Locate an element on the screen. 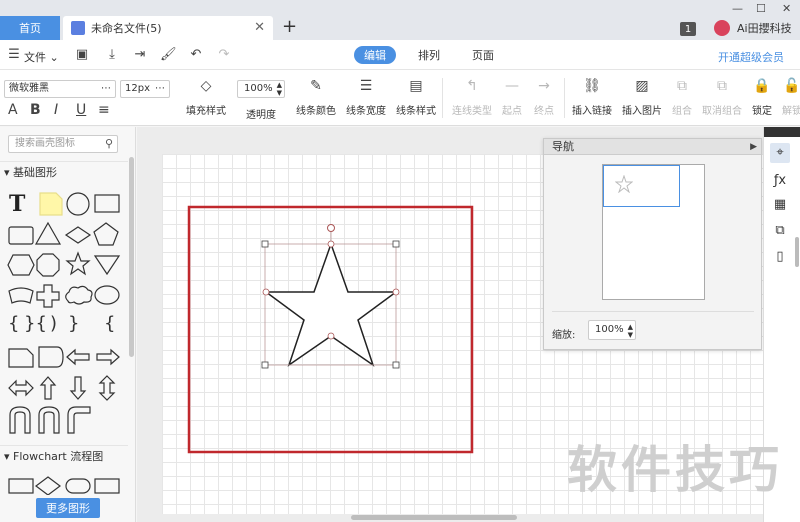 The width and height of the screenshot is (800, 522). up-arrow-shape is located at coordinates (48, 388).